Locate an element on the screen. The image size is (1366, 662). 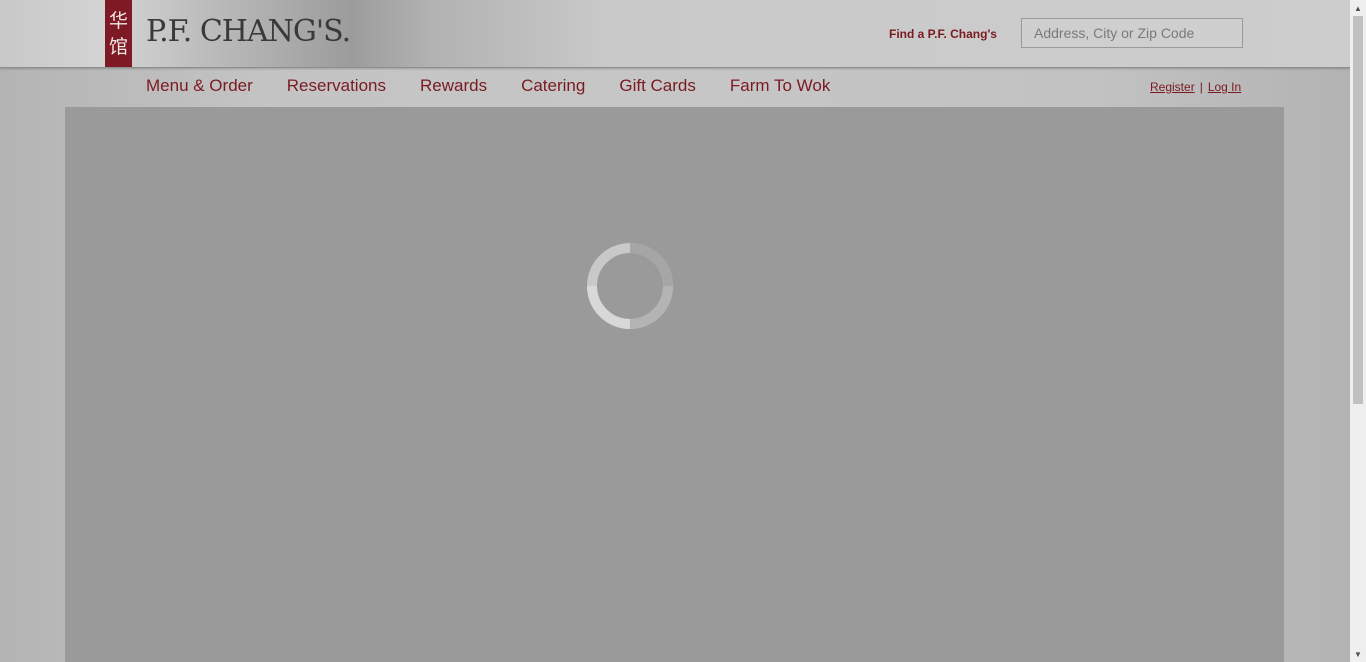
login-link: Log In is located at coordinates (1224, 87).